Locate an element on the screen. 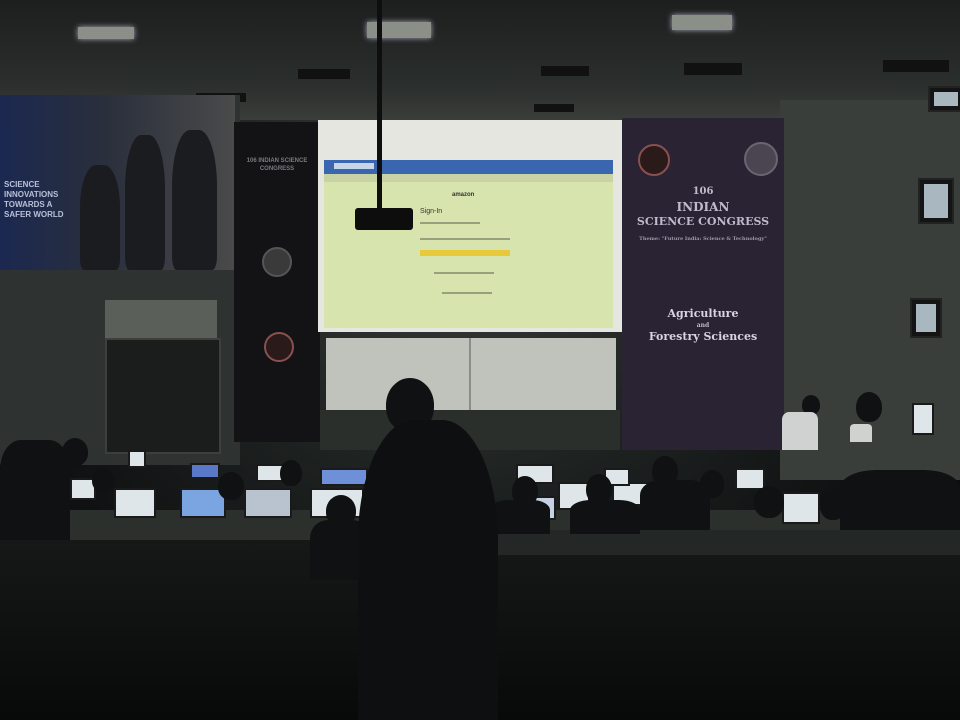 The width and height of the screenshot is (960, 720). ceiling-projector is located at coordinates (384, 219).